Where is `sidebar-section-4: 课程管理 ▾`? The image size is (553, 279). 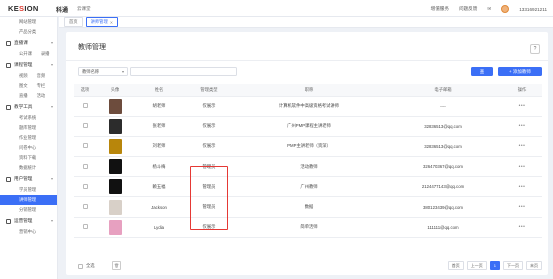 sidebar-section-4: 课程管理 ▾ is located at coordinates (28, 65).